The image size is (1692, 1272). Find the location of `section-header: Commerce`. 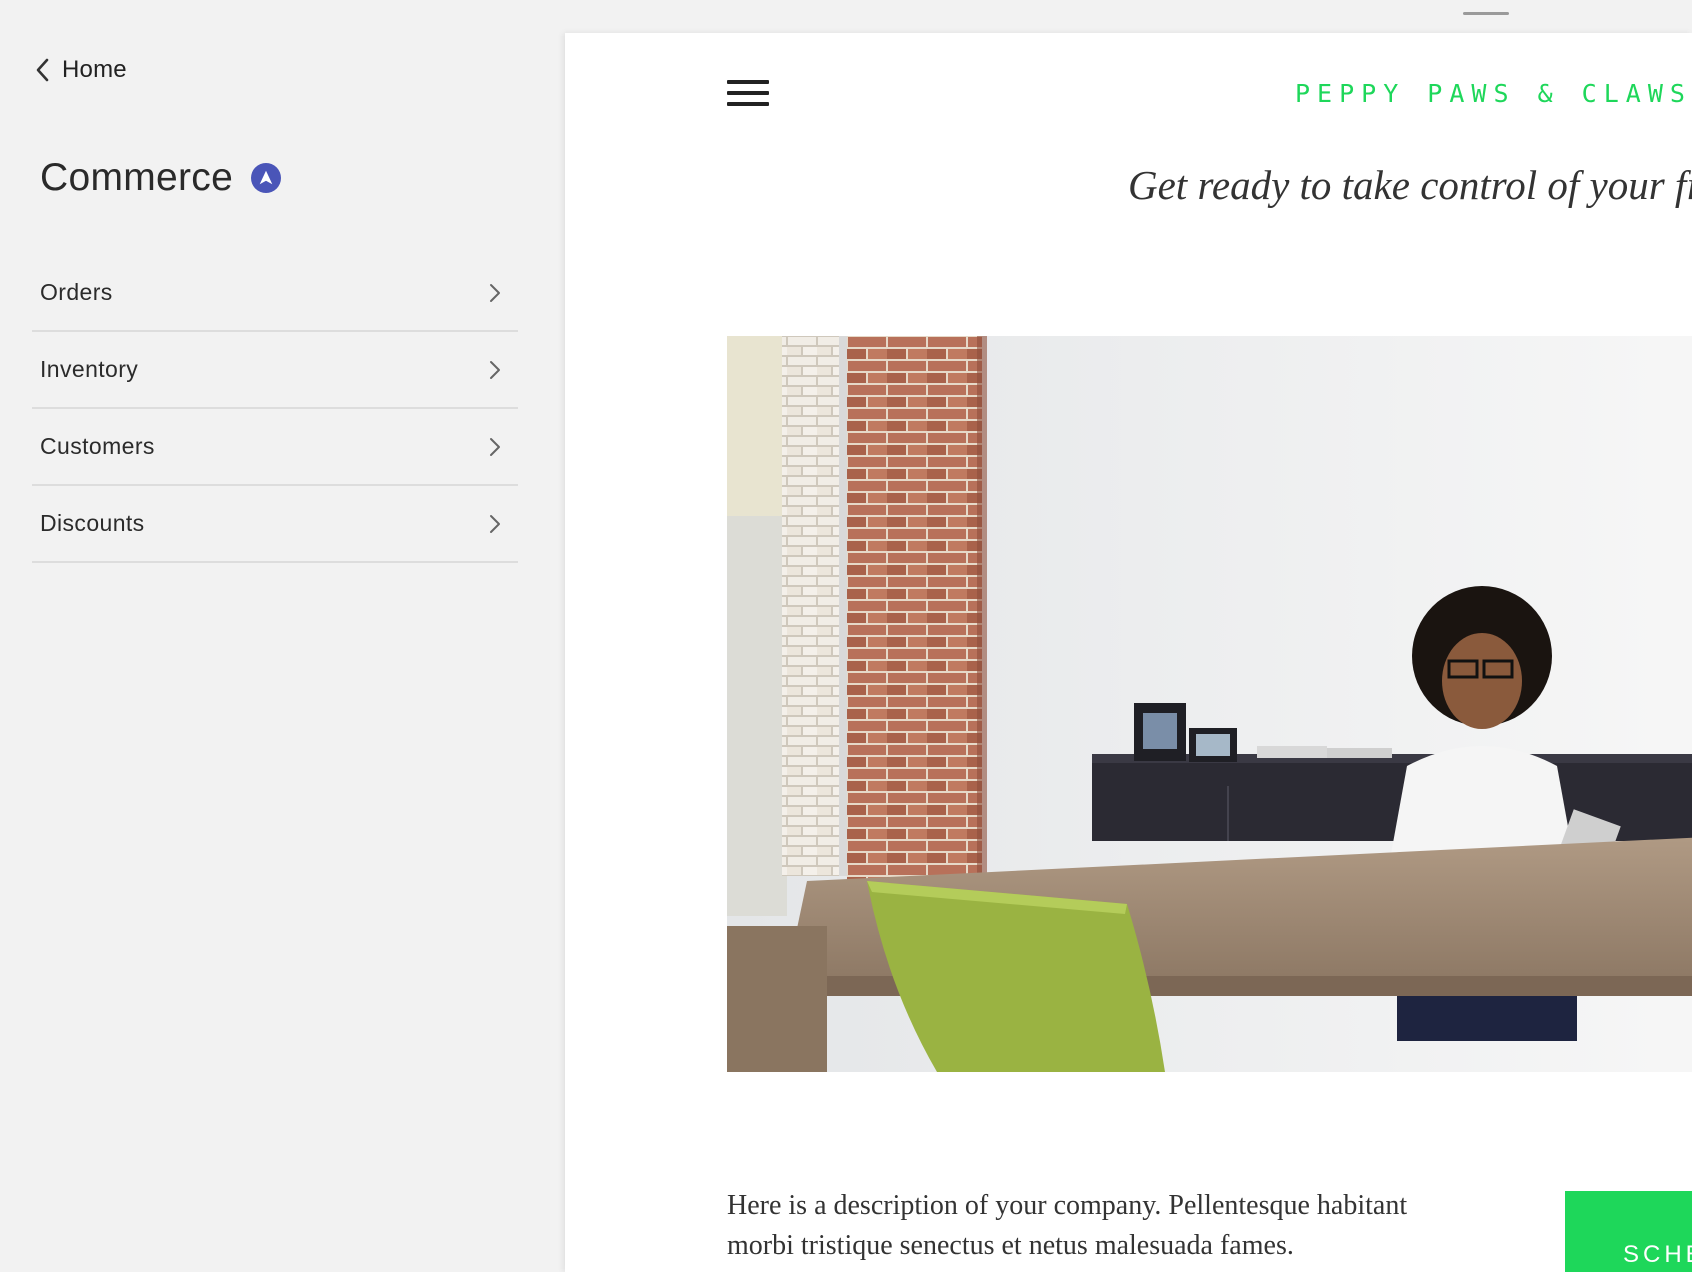

section-header: Commerce is located at coordinates (161, 178).